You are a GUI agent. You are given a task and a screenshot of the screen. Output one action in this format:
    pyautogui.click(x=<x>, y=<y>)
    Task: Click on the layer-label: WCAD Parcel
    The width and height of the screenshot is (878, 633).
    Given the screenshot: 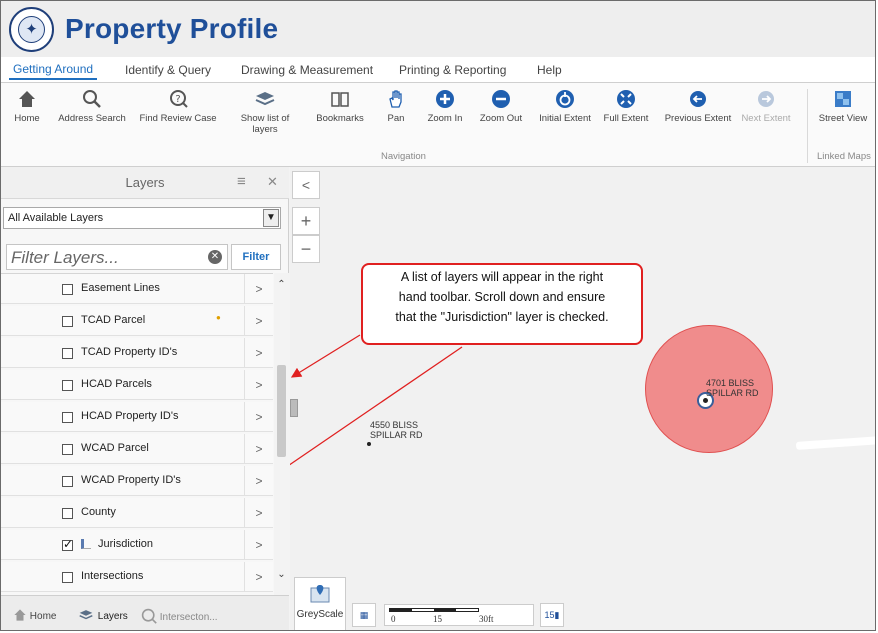 What is the action you would take?
    pyautogui.click(x=115, y=448)
    